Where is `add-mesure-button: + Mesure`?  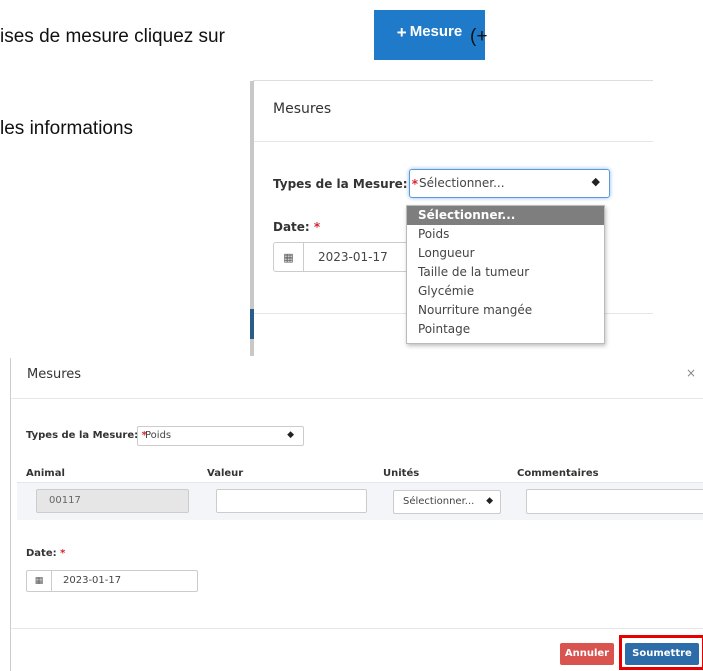 add-mesure-button: + Mesure is located at coordinates (429, 35).